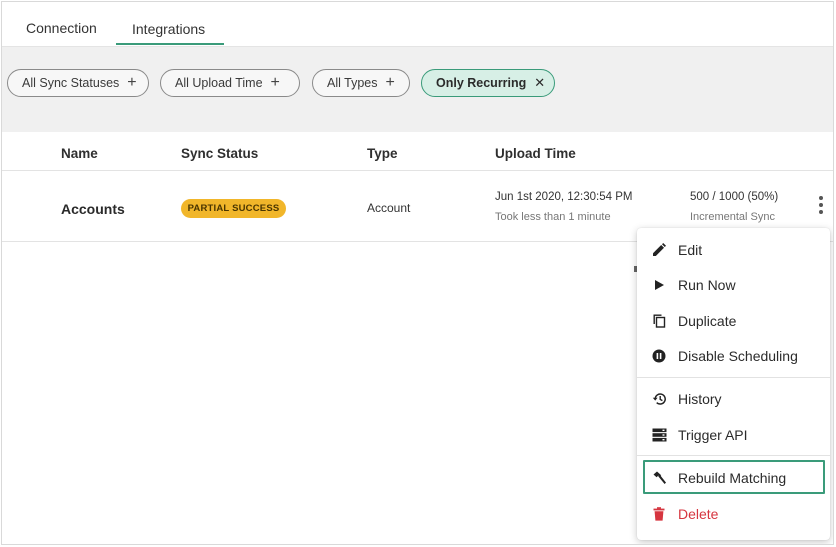 This screenshot has height=547, width=836. What do you see at coordinates (170, 44) in the screenshot?
I see `active-tab-indicator` at bounding box center [170, 44].